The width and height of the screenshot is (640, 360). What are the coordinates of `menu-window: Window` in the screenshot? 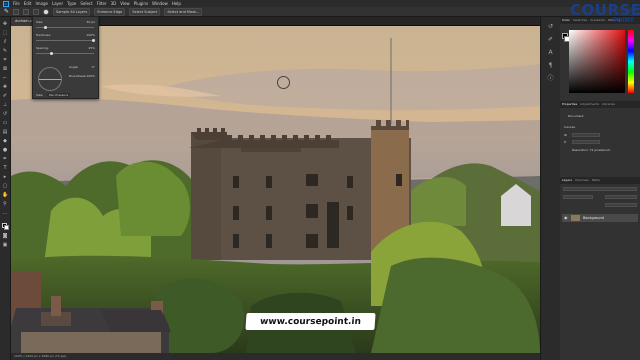 It's located at (160, 3).